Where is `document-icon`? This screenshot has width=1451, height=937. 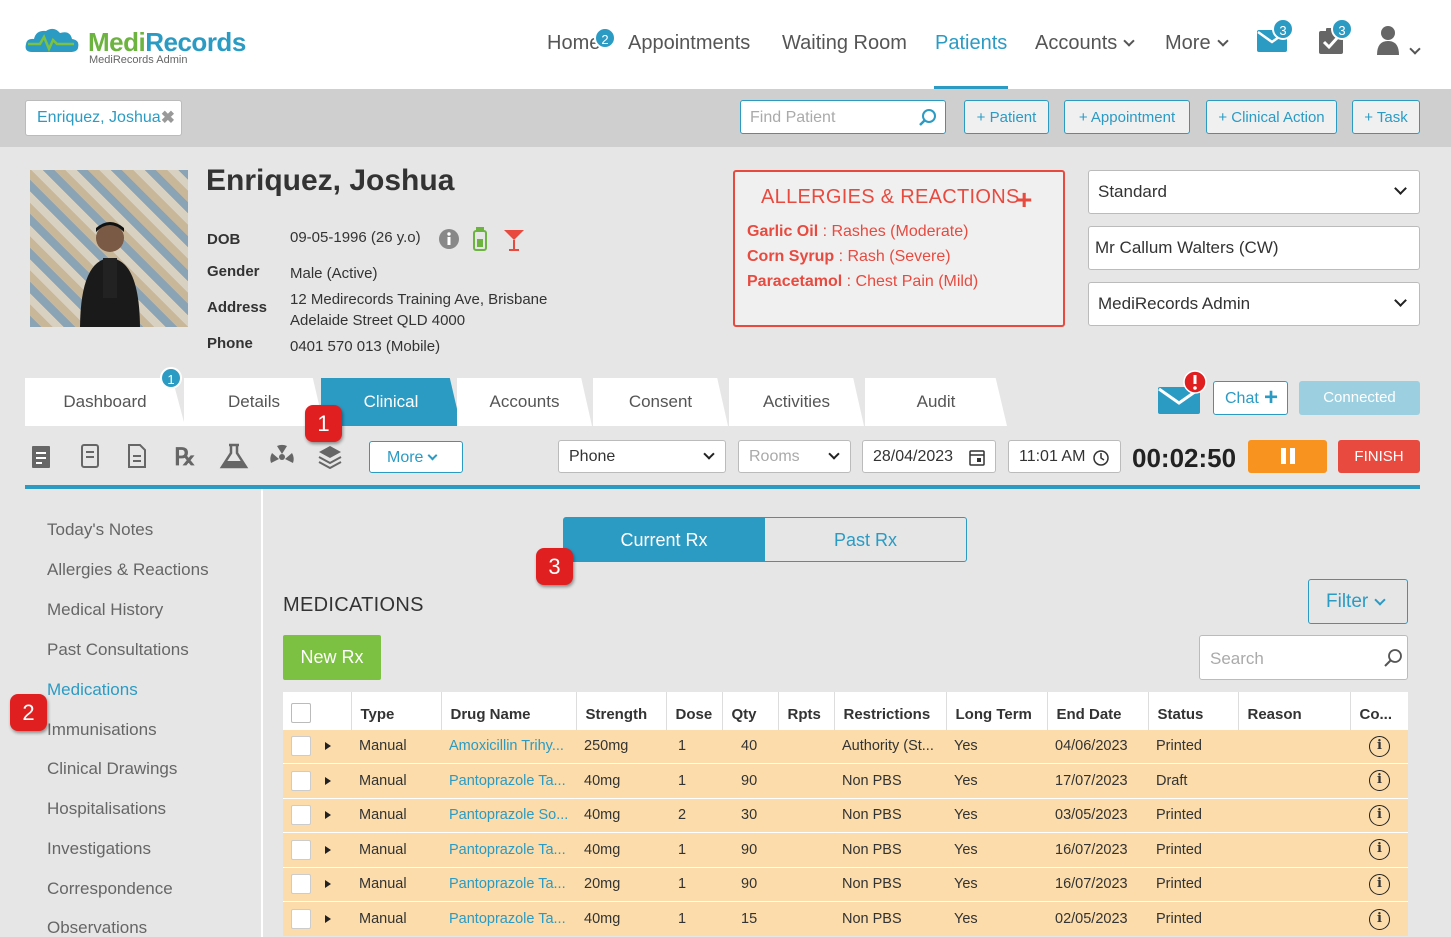
document-icon is located at coordinates (137, 457).